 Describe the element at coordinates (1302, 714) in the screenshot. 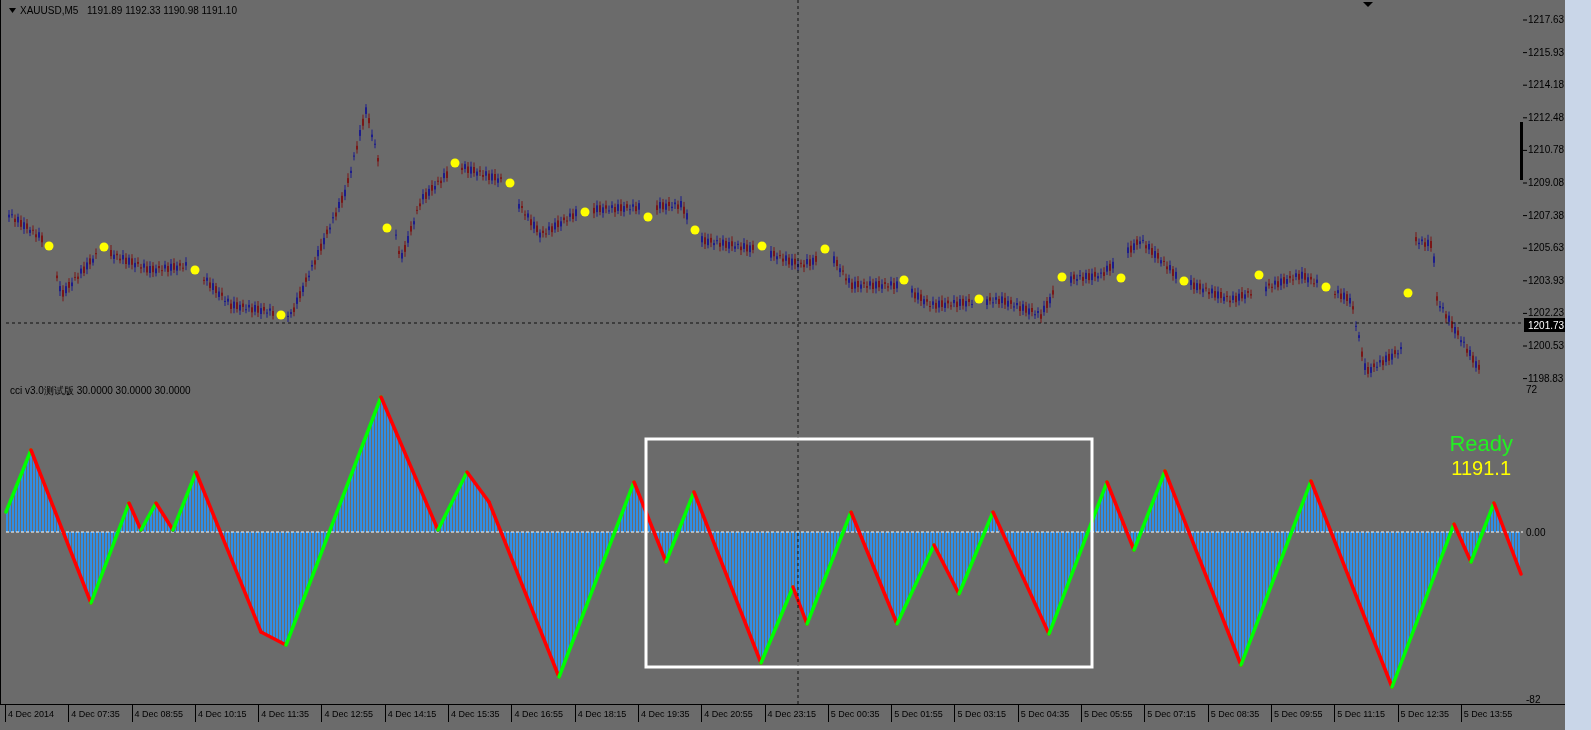

I see `time-label: 5 Dec 09:55` at that location.